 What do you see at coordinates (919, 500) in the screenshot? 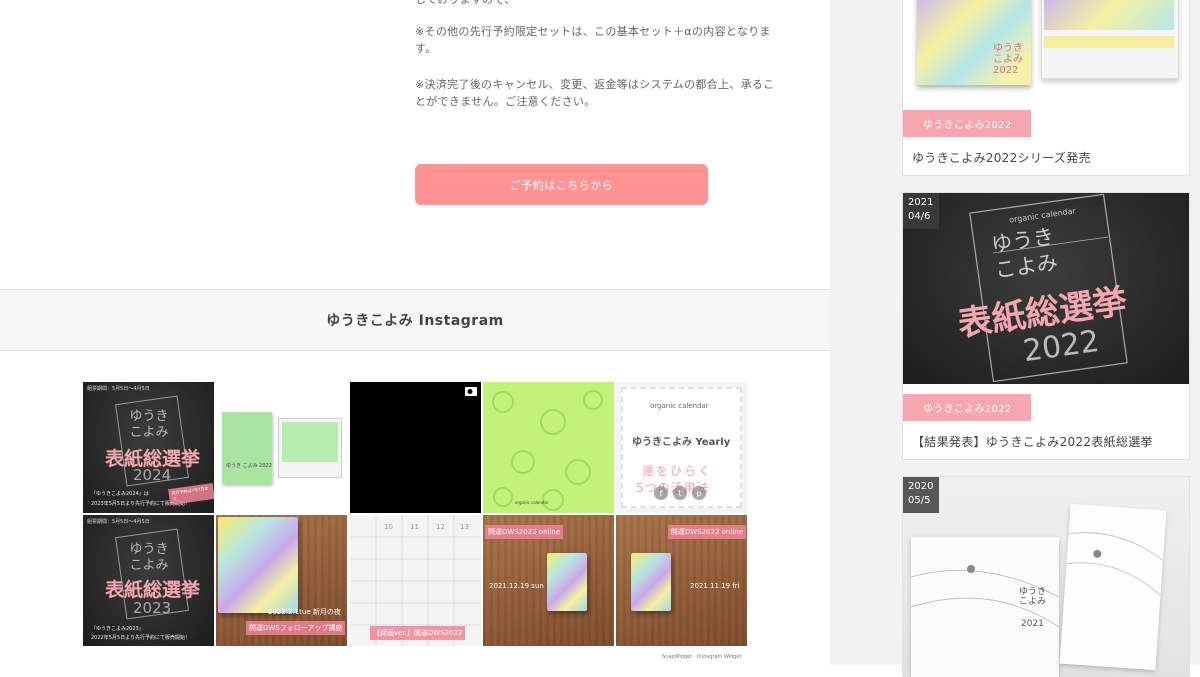
I see `date-month-day: 05/5` at bounding box center [919, 500].